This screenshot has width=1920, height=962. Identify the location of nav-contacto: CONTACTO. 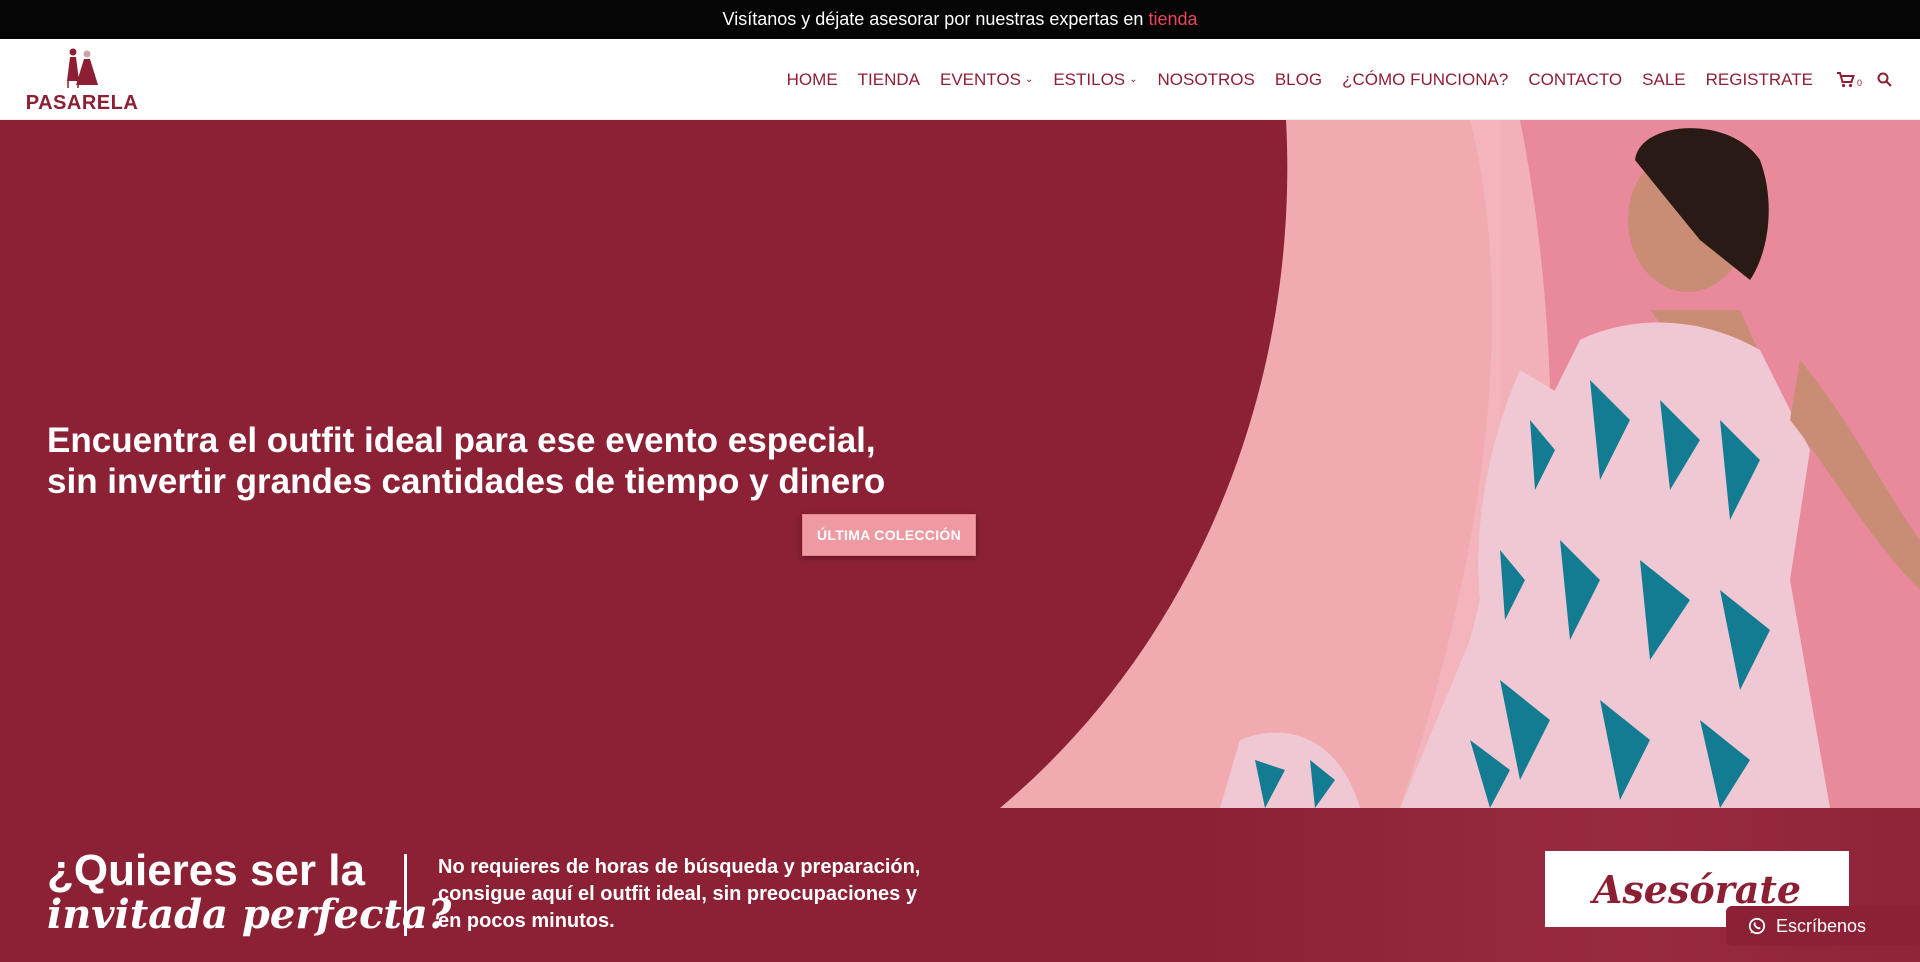
(1575, 80).